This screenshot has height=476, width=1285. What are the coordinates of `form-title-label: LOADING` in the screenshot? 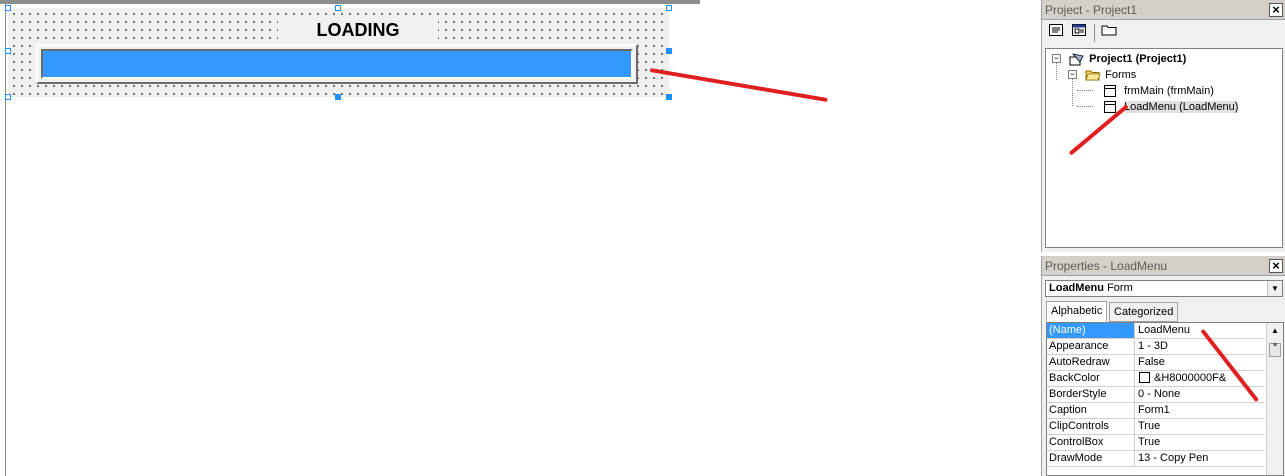 It's located at (358, 30).